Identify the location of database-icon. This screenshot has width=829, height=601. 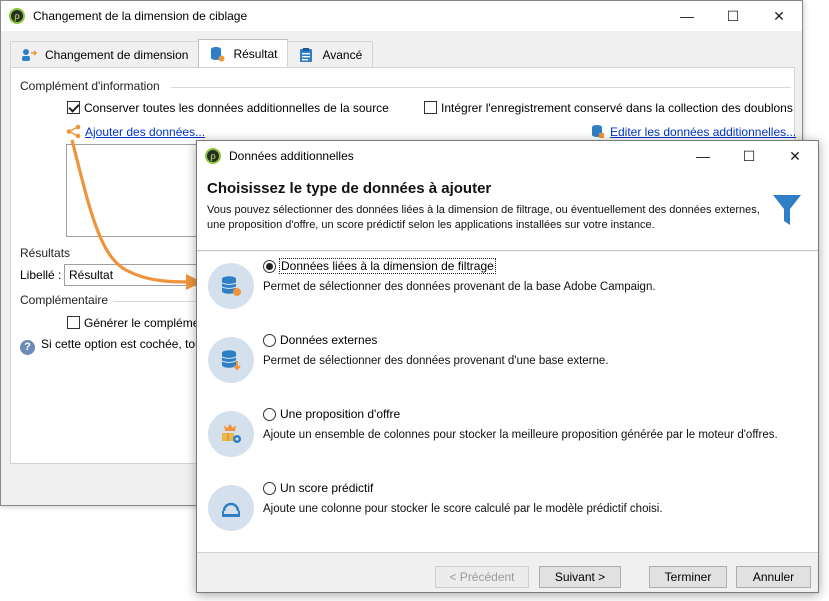
(231, 286).